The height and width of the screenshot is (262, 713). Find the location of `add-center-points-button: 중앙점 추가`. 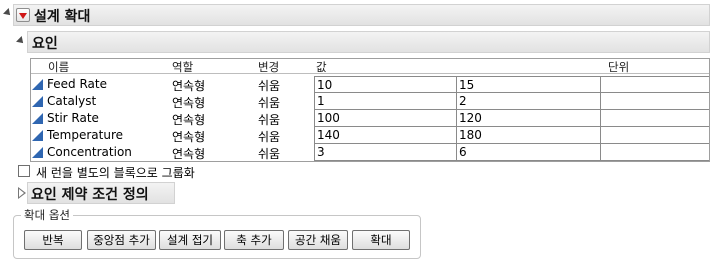

add-center-points-button: 중앙점 추가 is located at coordinates (121, 240).